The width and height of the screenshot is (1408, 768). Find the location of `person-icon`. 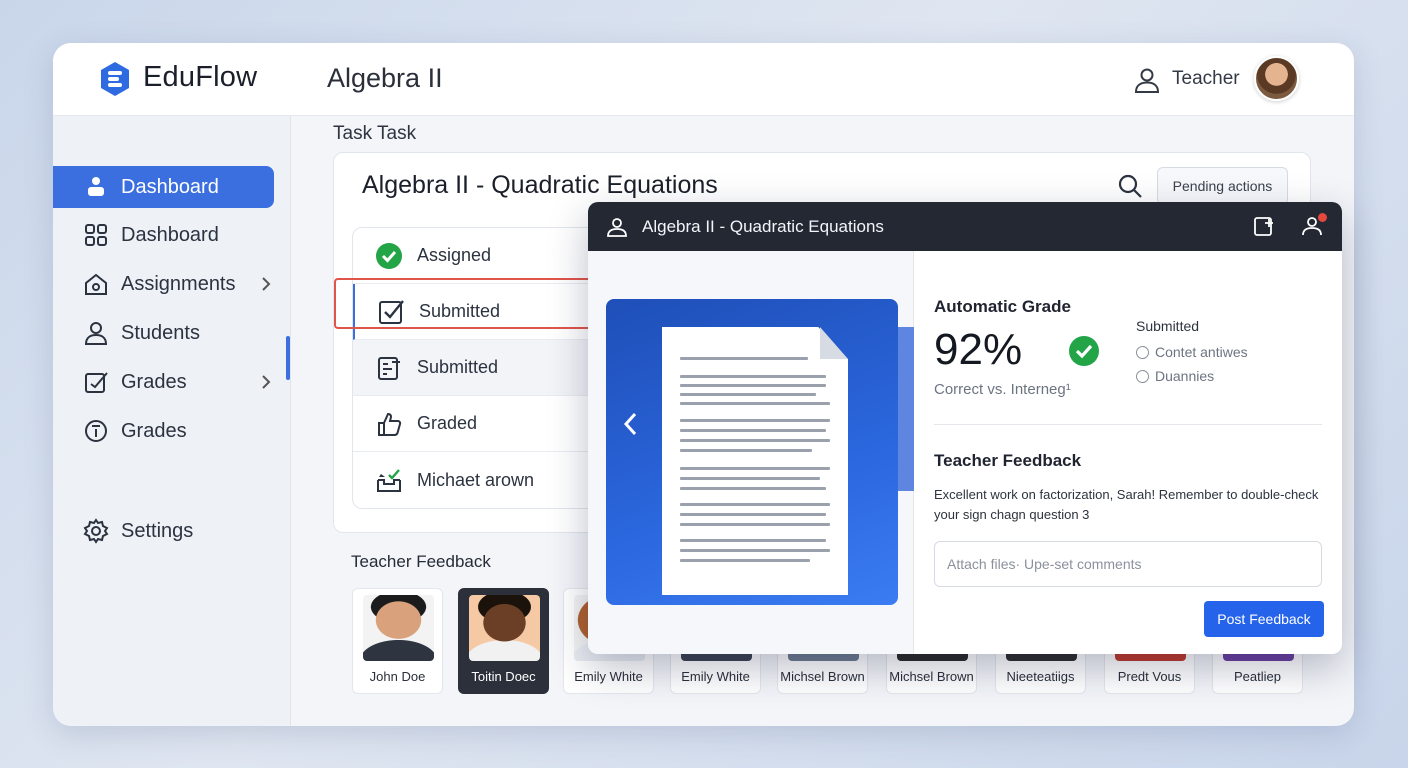

person-icon is located at coordinates (96, 333).